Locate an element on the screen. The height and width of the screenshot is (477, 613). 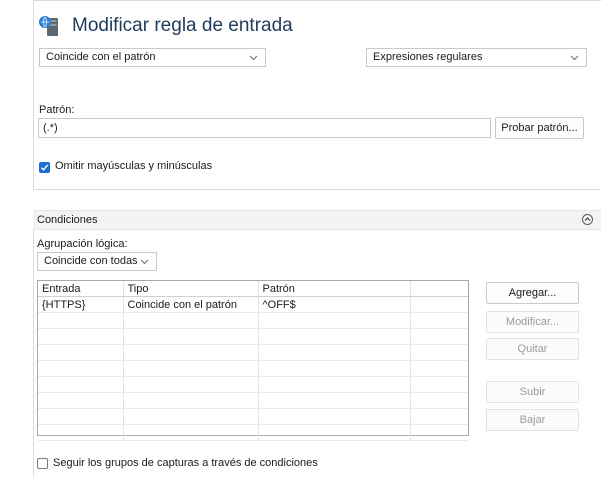
page-title: Modificar regla de entrada is located at coordinates (182, 25).